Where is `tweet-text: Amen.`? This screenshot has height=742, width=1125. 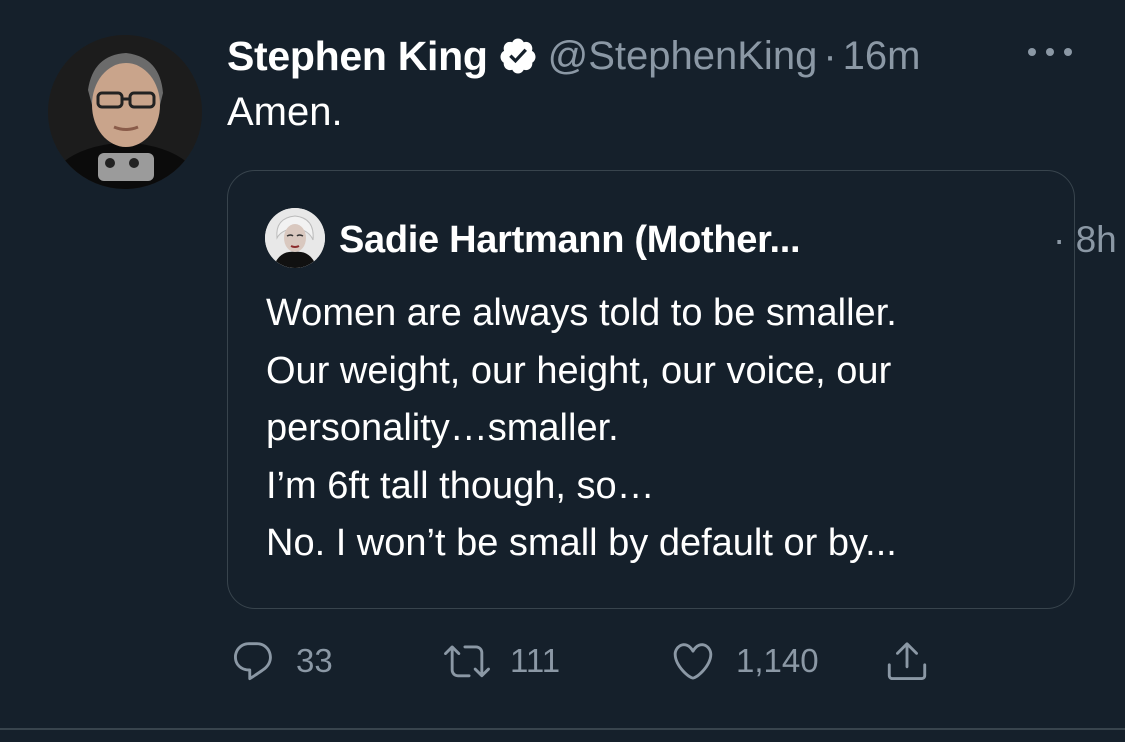 tweet-text: Amen. is located at coordinates (285, 112).